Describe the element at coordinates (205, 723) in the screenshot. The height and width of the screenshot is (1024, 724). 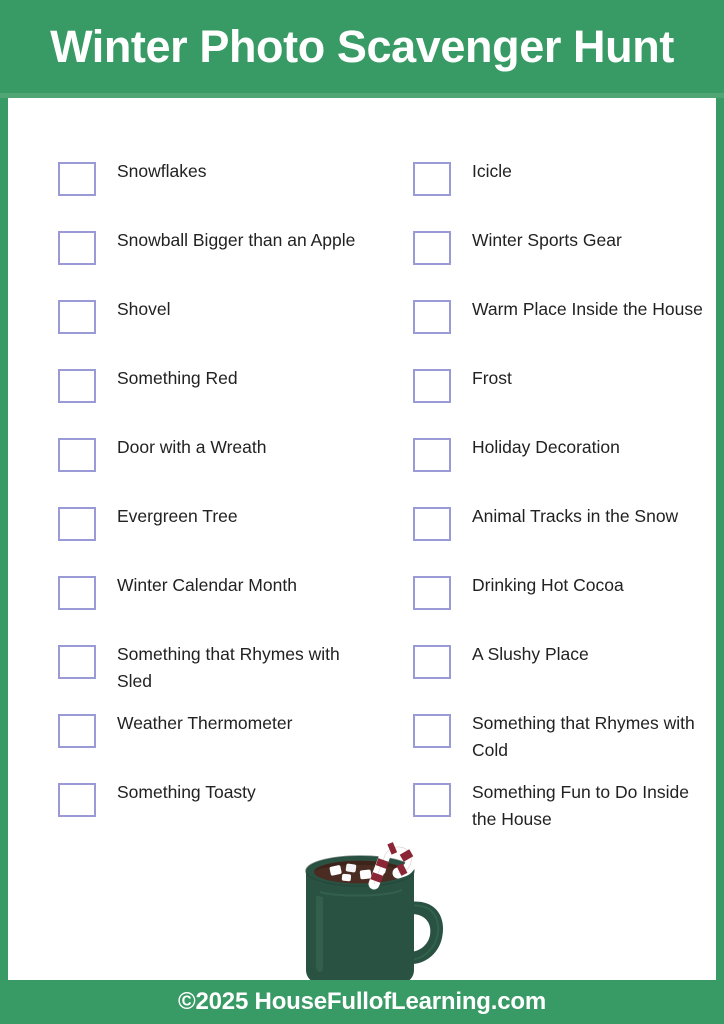
I see `checklist-item-label: Weather Thermometer` at that location.